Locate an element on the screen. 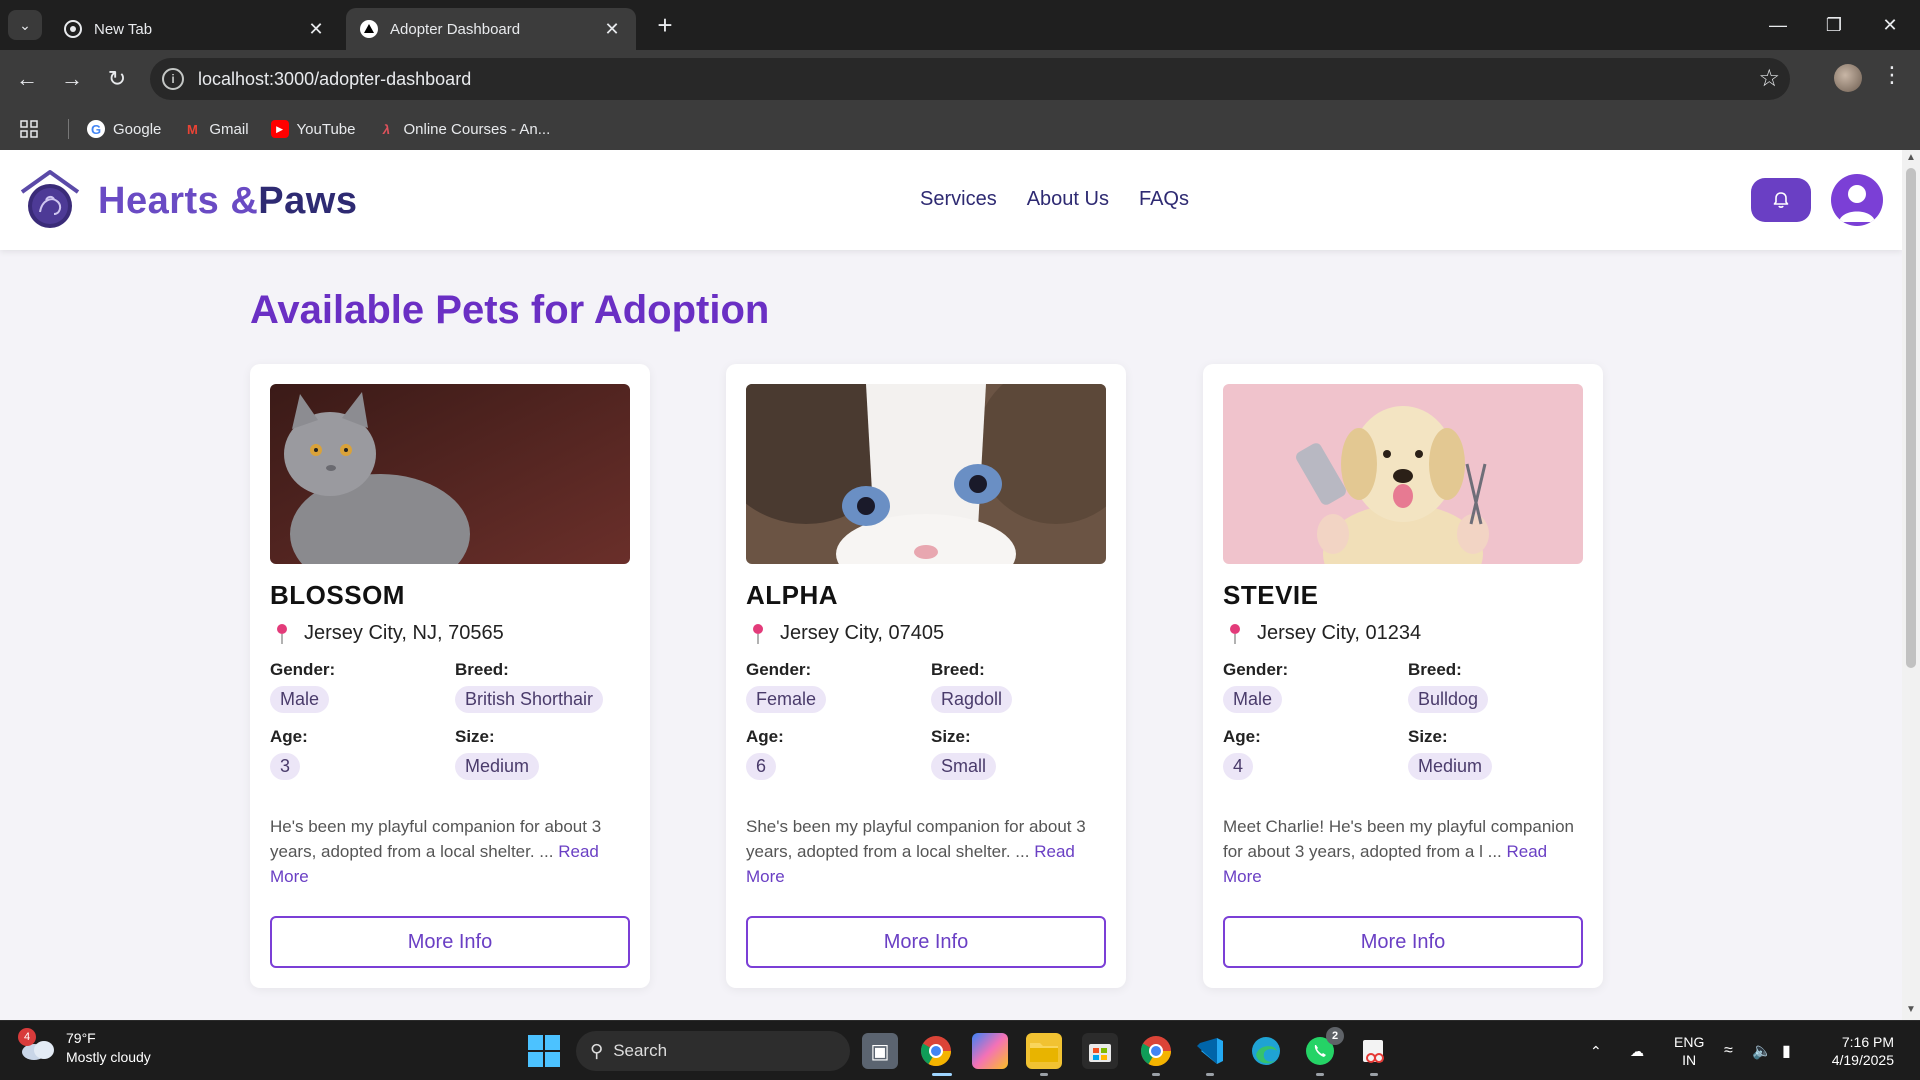 This screenshot has height=1080, width=1920. vscode-icon is located at coordinates (1210, 1051).